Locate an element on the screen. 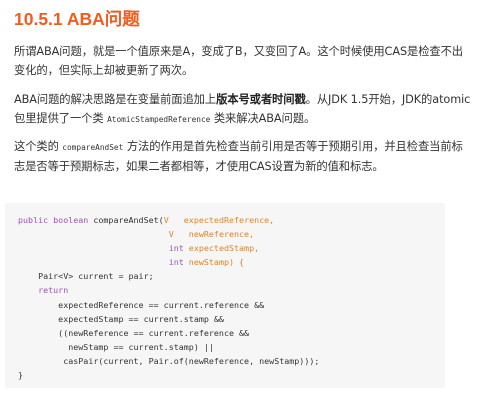 This screenshot has height=404, width=482. code-line: V newReference, is located at coordinates (168, 234).